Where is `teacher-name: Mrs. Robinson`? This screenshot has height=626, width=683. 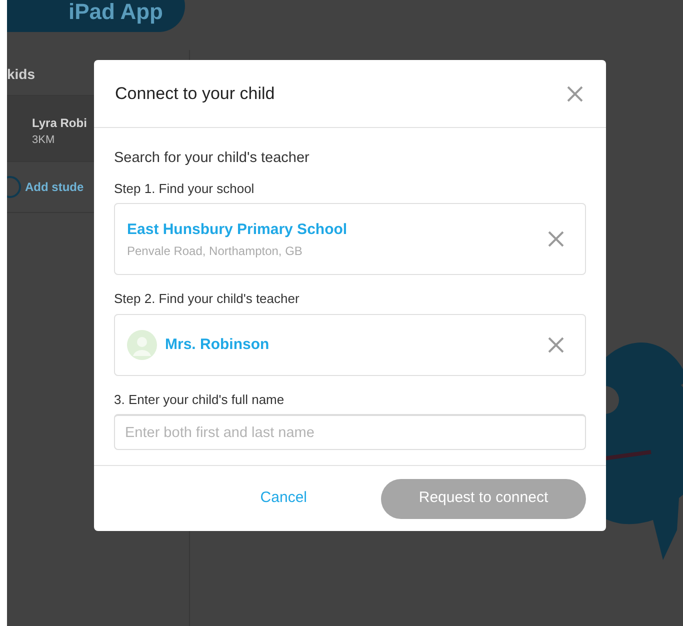
teacher-name: Mrs. Robinson is located at coordinates (217, 344).